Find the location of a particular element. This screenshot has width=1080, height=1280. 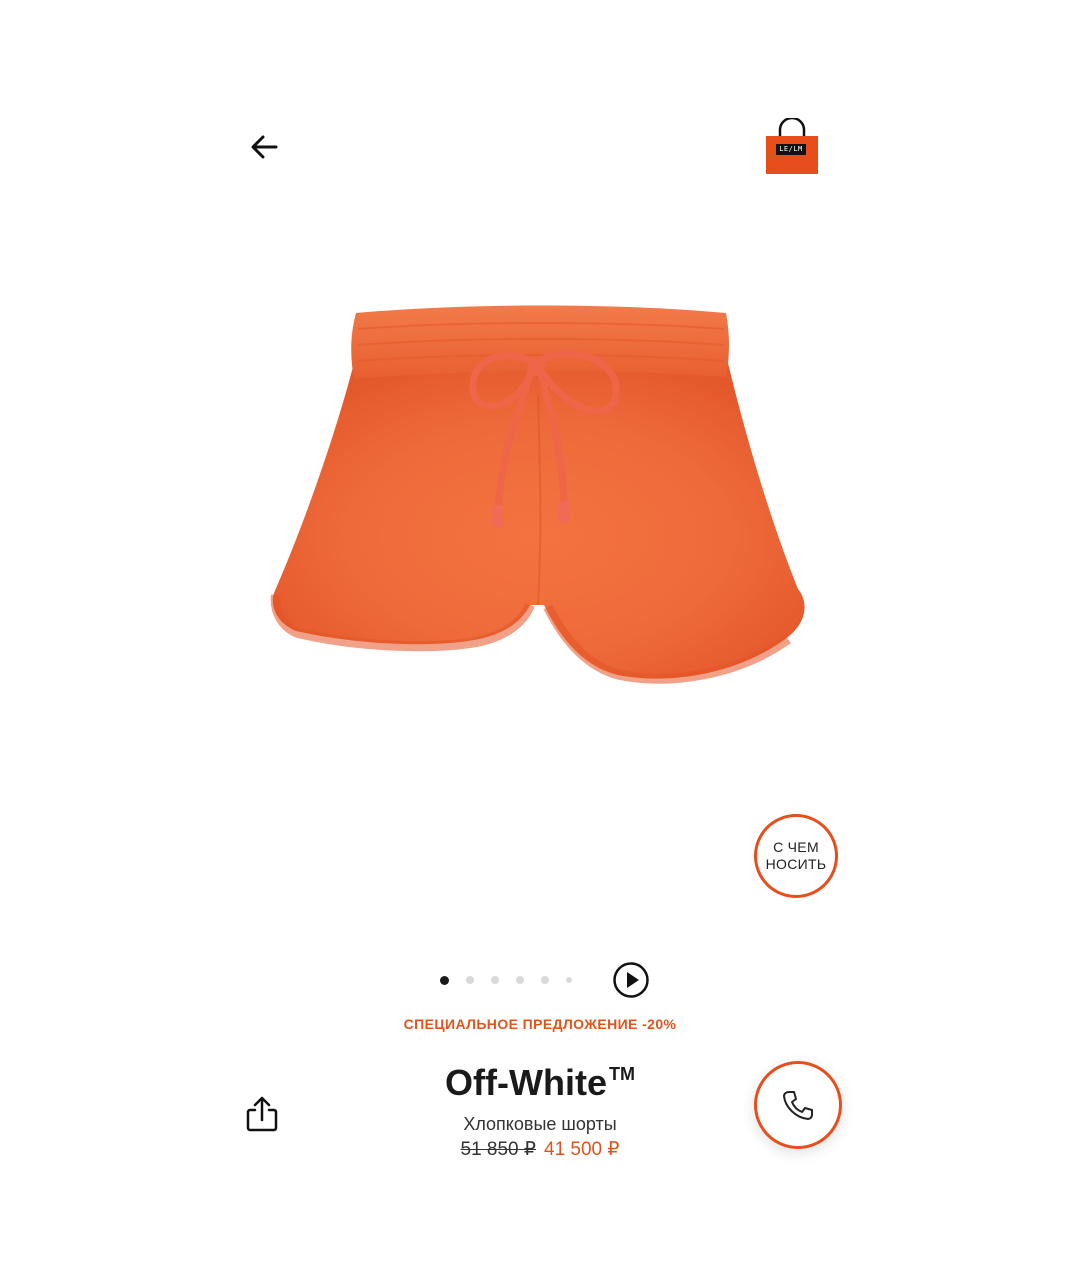

new-price: 41 500 ₽ is located at coordinates (582, 1149).